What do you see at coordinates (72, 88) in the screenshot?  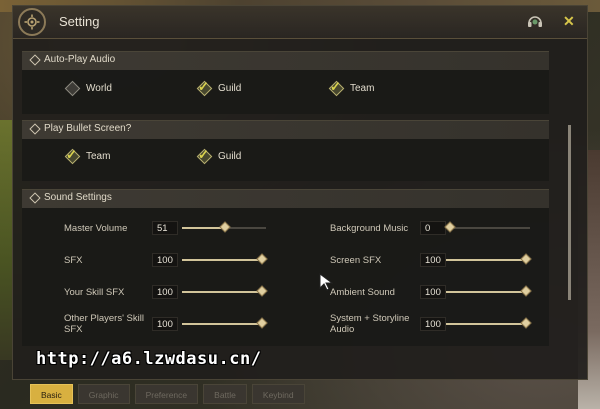 I see `checkbox-box` at bounding box center [72, 88].